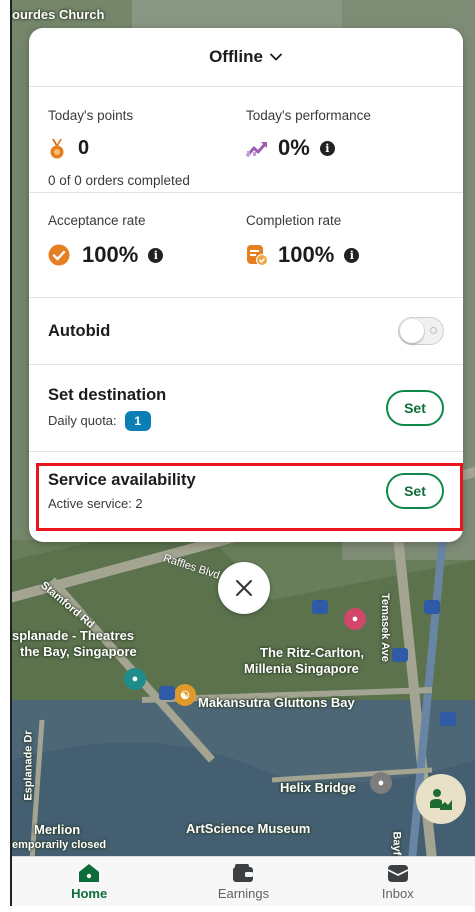 The width and height of the screenshot is (475, 912). Describe the element at coordinates (137, 420) in the screenshot. I see `quota-badge: 1` at that location.